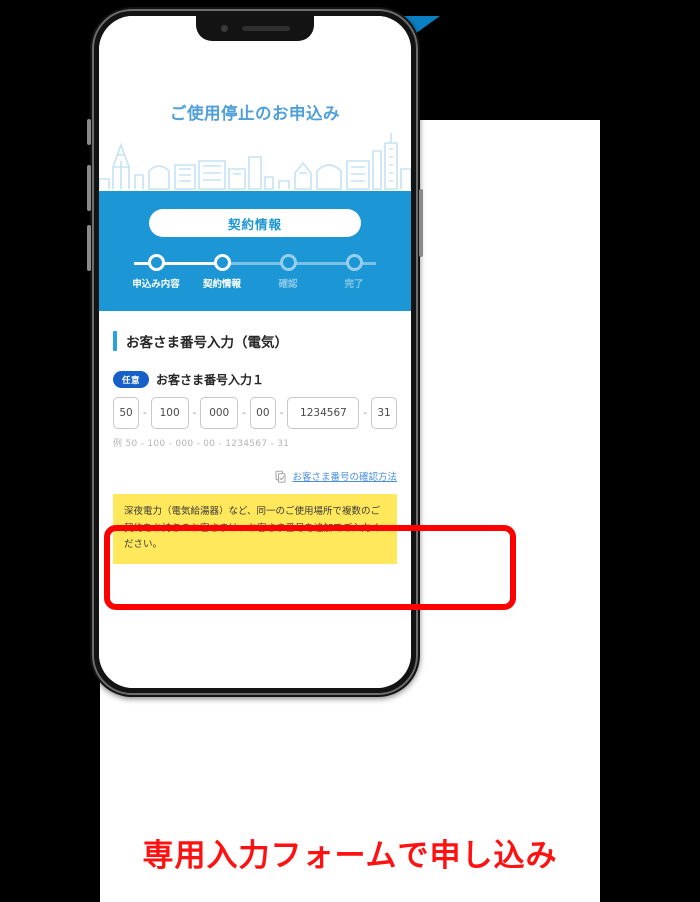  Describe the element at coordinates (126, 413) in the screenshot. I see `customer-number-segment-1: 50` at that location.